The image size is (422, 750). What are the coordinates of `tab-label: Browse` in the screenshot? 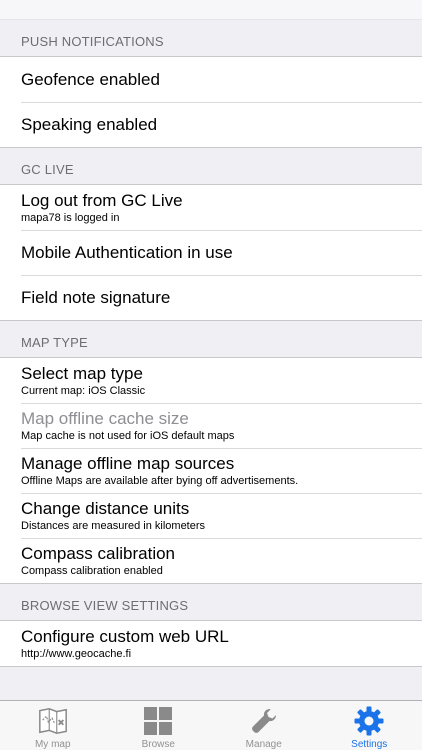 It's located at (158, 744).